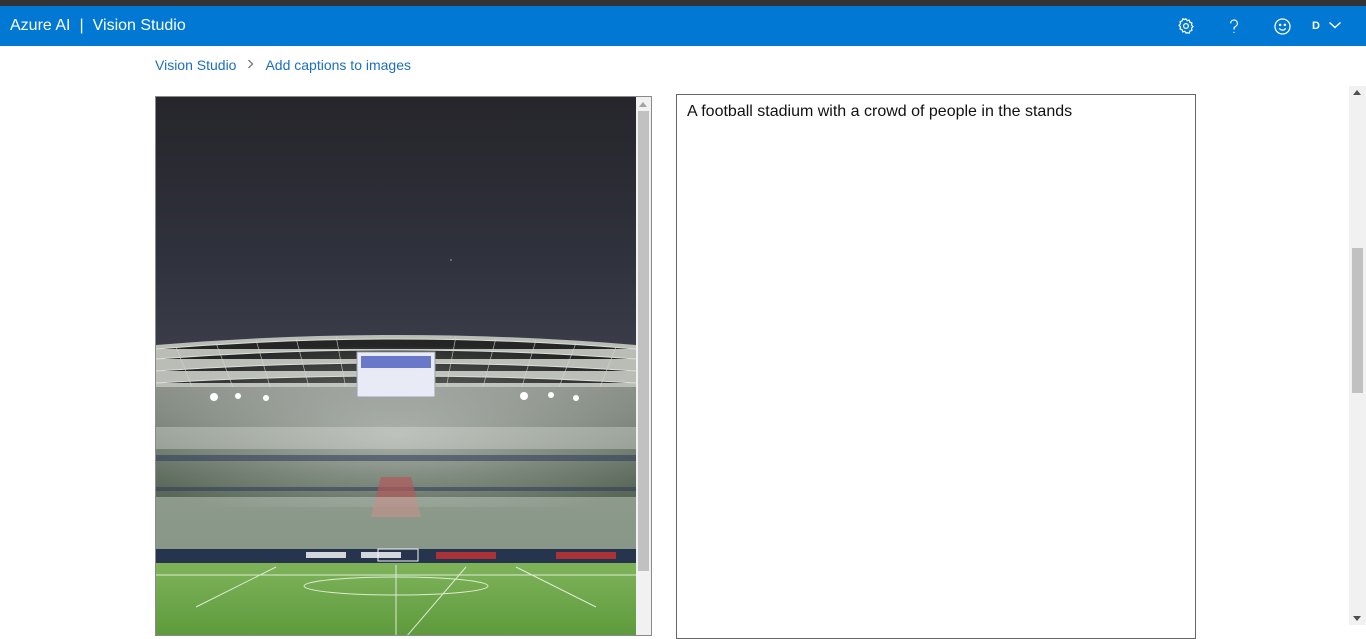 The height and width of the screenshot is (639, 1366). What do you see at coordinates (139, 25) in the screenshot?
I see `product-name: Vision Studio` at bounding box center [139, 25].